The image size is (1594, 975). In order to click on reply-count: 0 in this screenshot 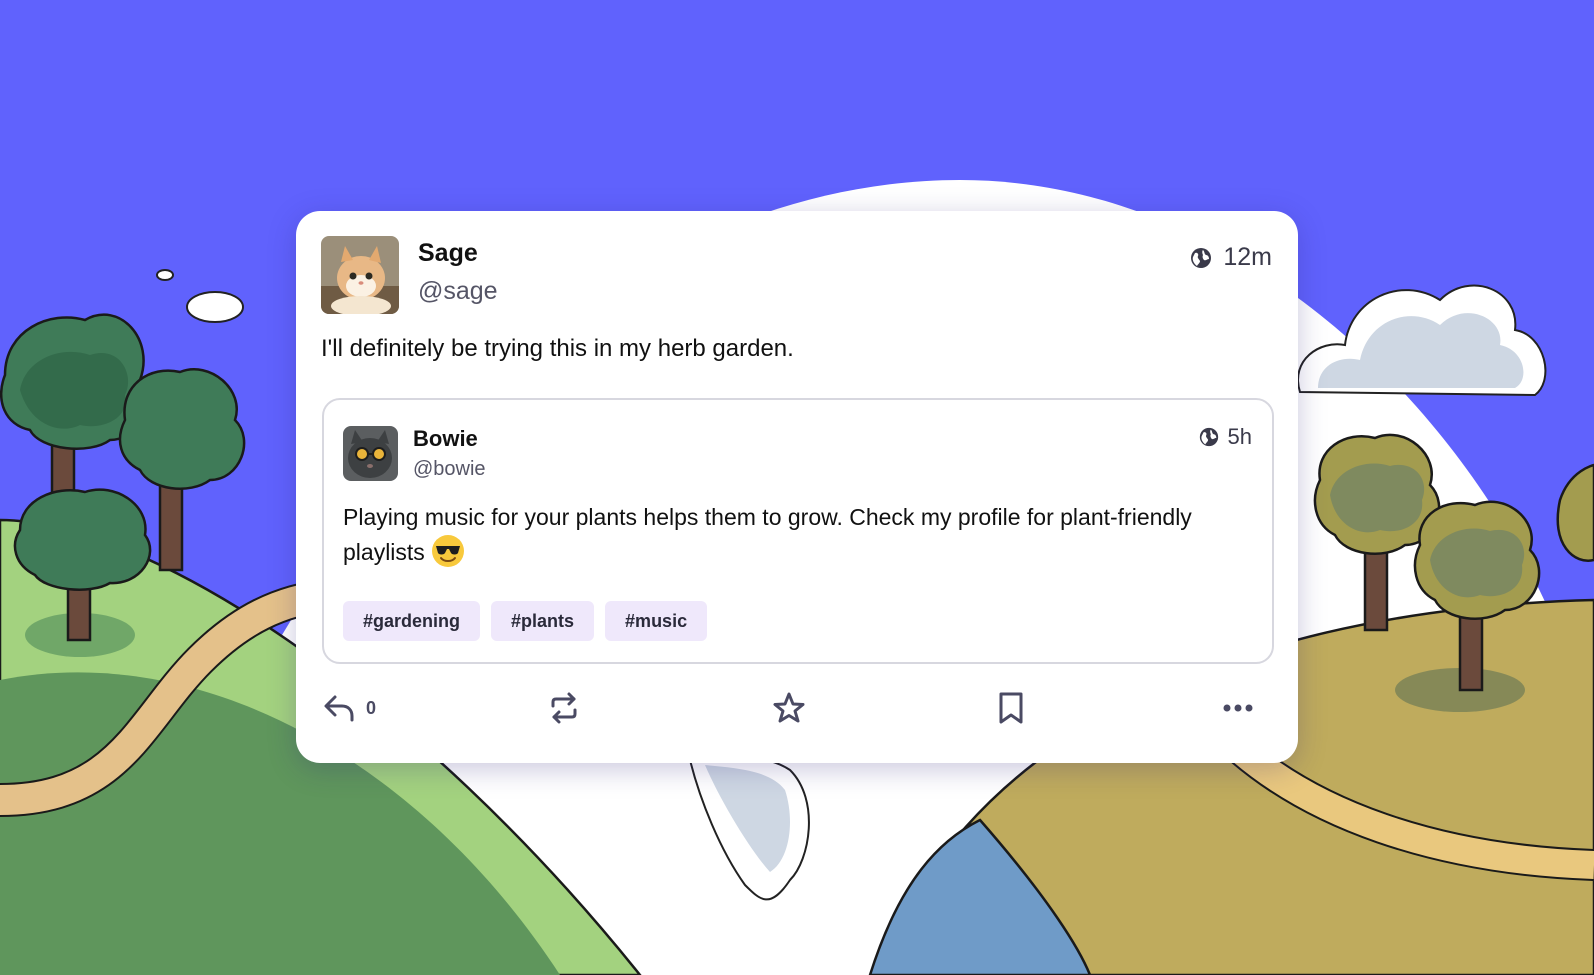, I will do `click(371, 707)`.